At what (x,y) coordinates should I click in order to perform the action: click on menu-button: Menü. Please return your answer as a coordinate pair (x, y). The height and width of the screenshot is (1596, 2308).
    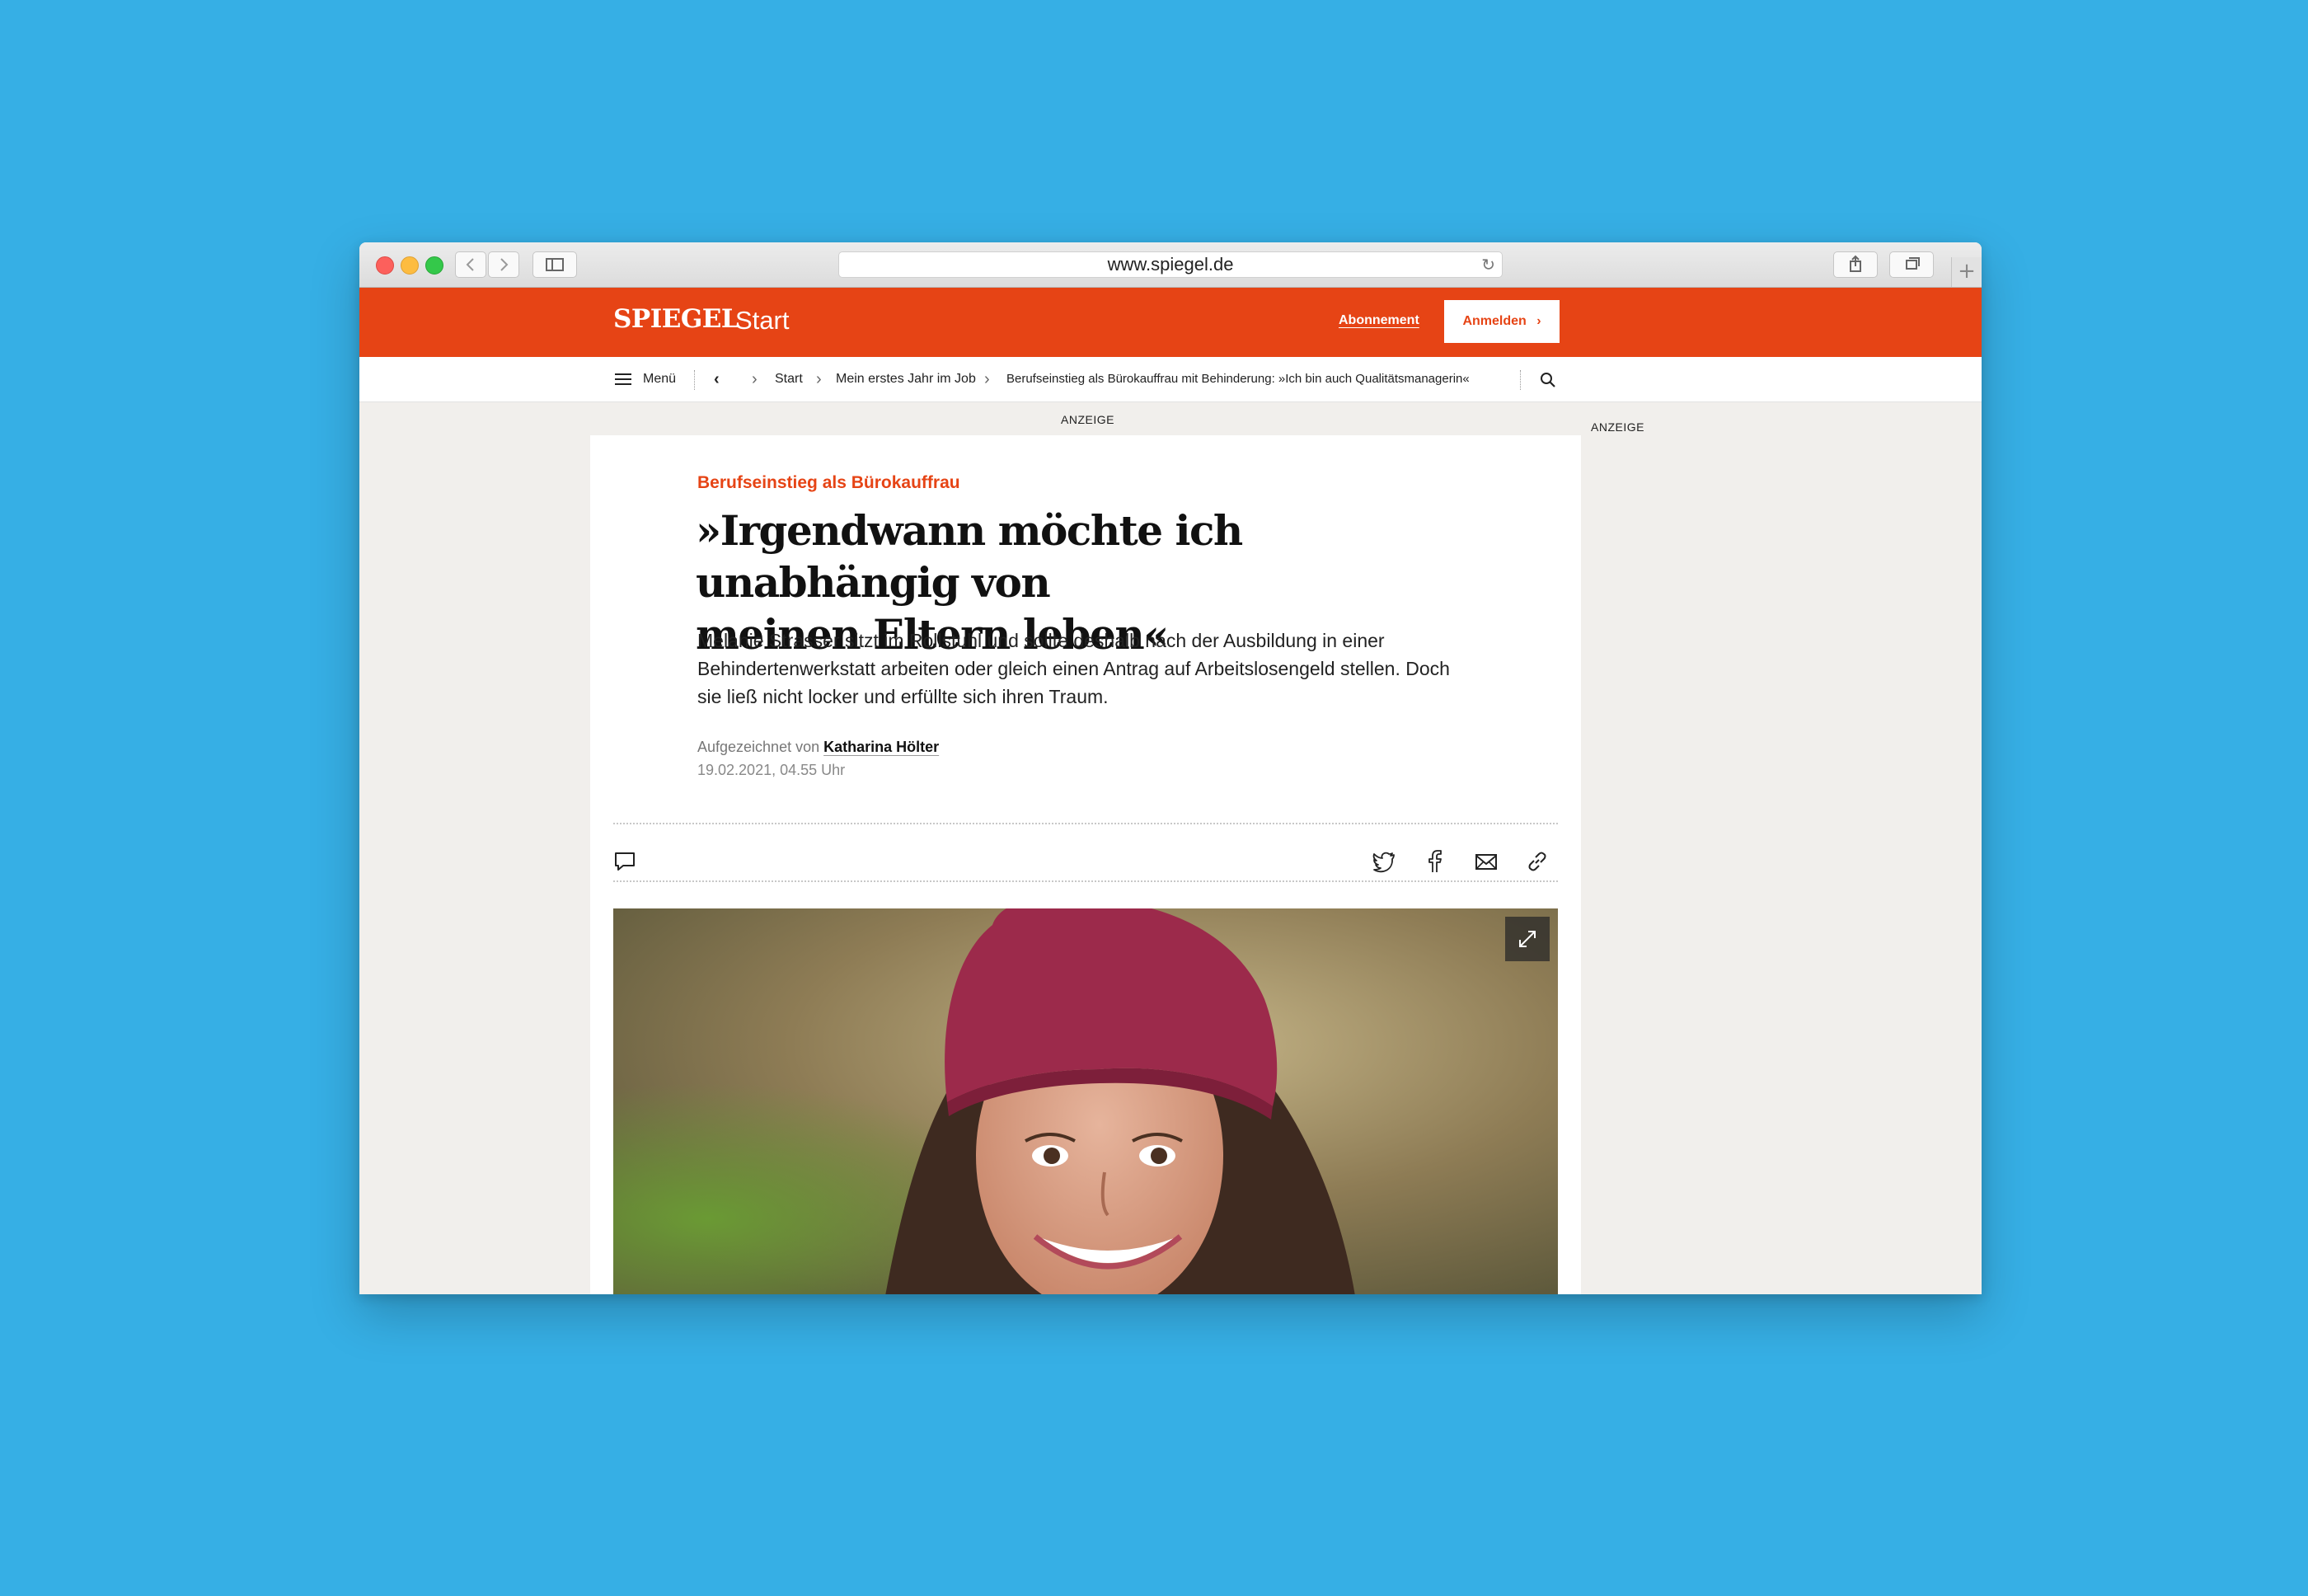
    Looking at the image, I should click on (659, 379).